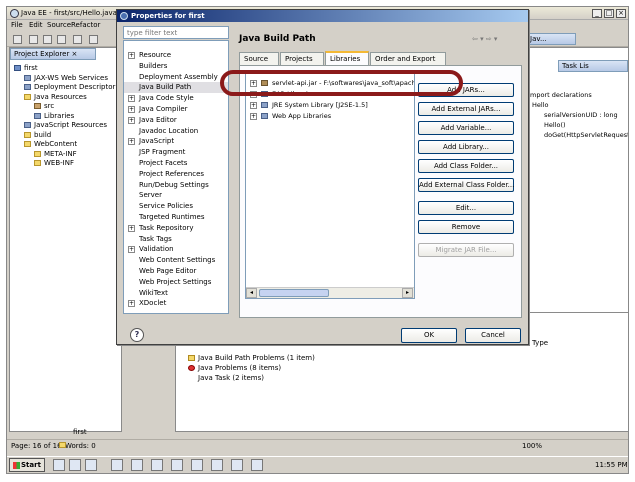 The width and height of the screenshot is (635, 482). Describe the element at coordinates (176, 131) in the screenshot. I see `nav-item-javadoc-location: Javadoc Location` at that location.